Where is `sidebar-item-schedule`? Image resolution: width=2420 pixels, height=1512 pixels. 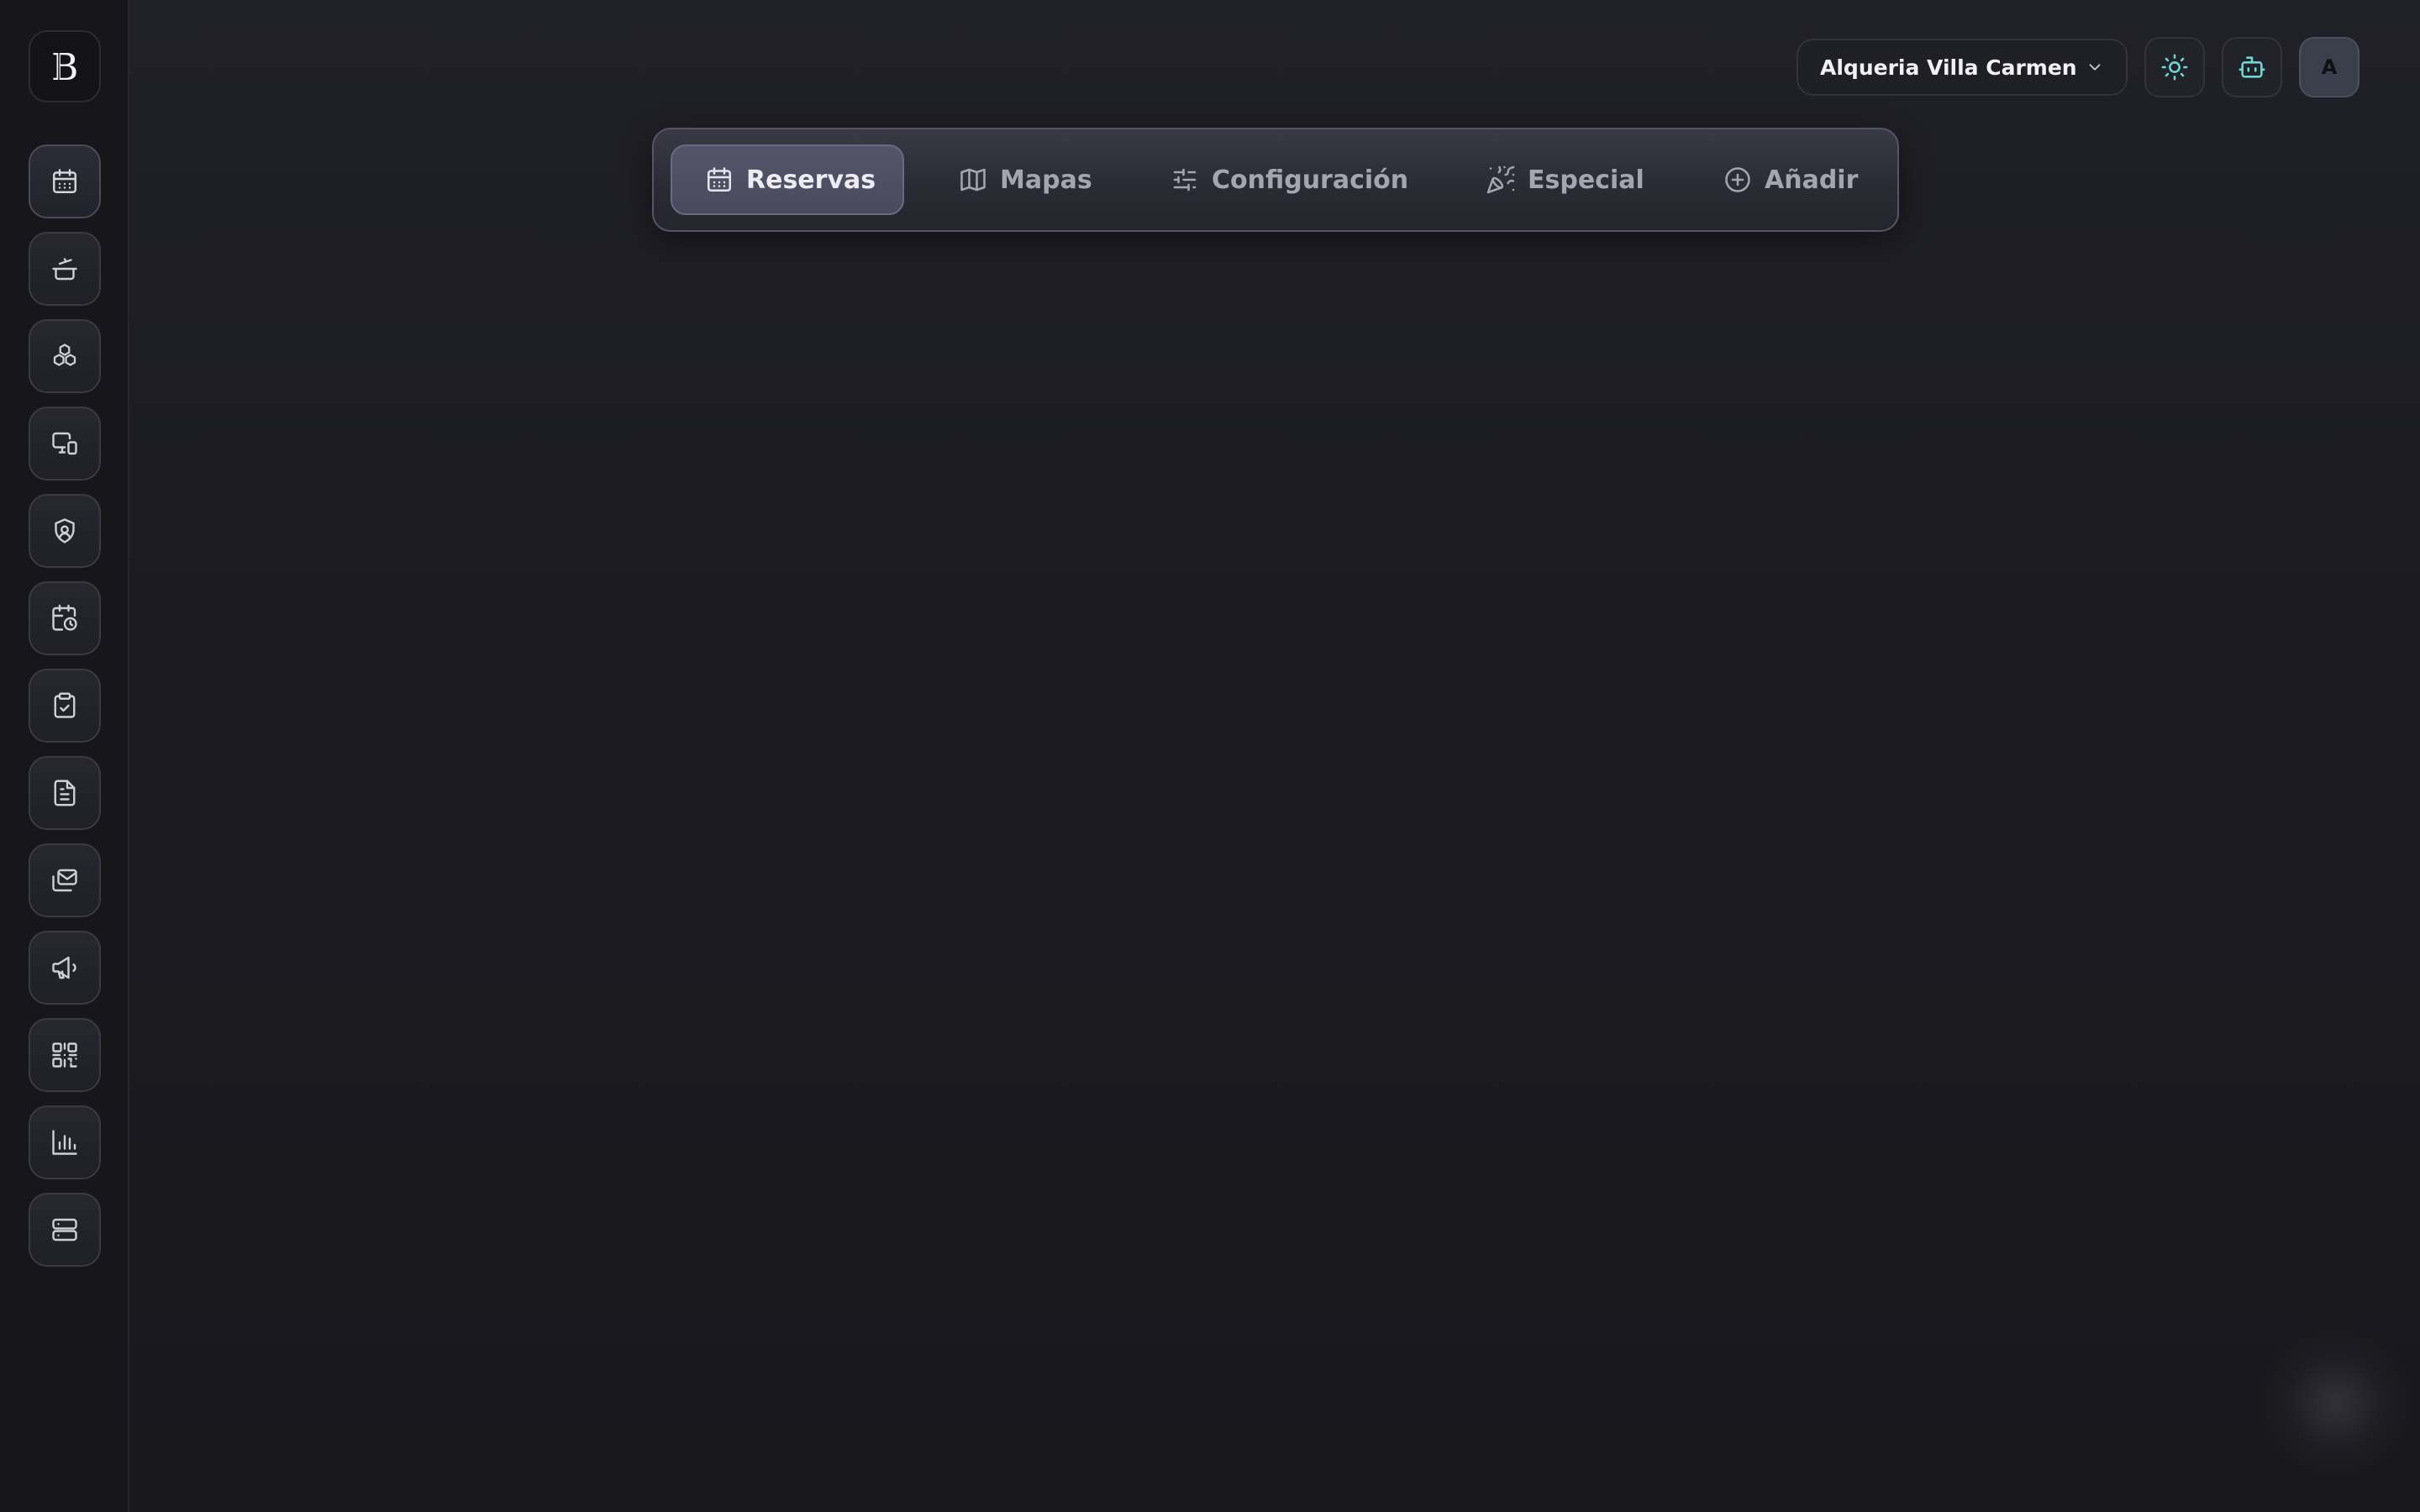
sidebar-item-schedule is located at coordinates (65, 618).